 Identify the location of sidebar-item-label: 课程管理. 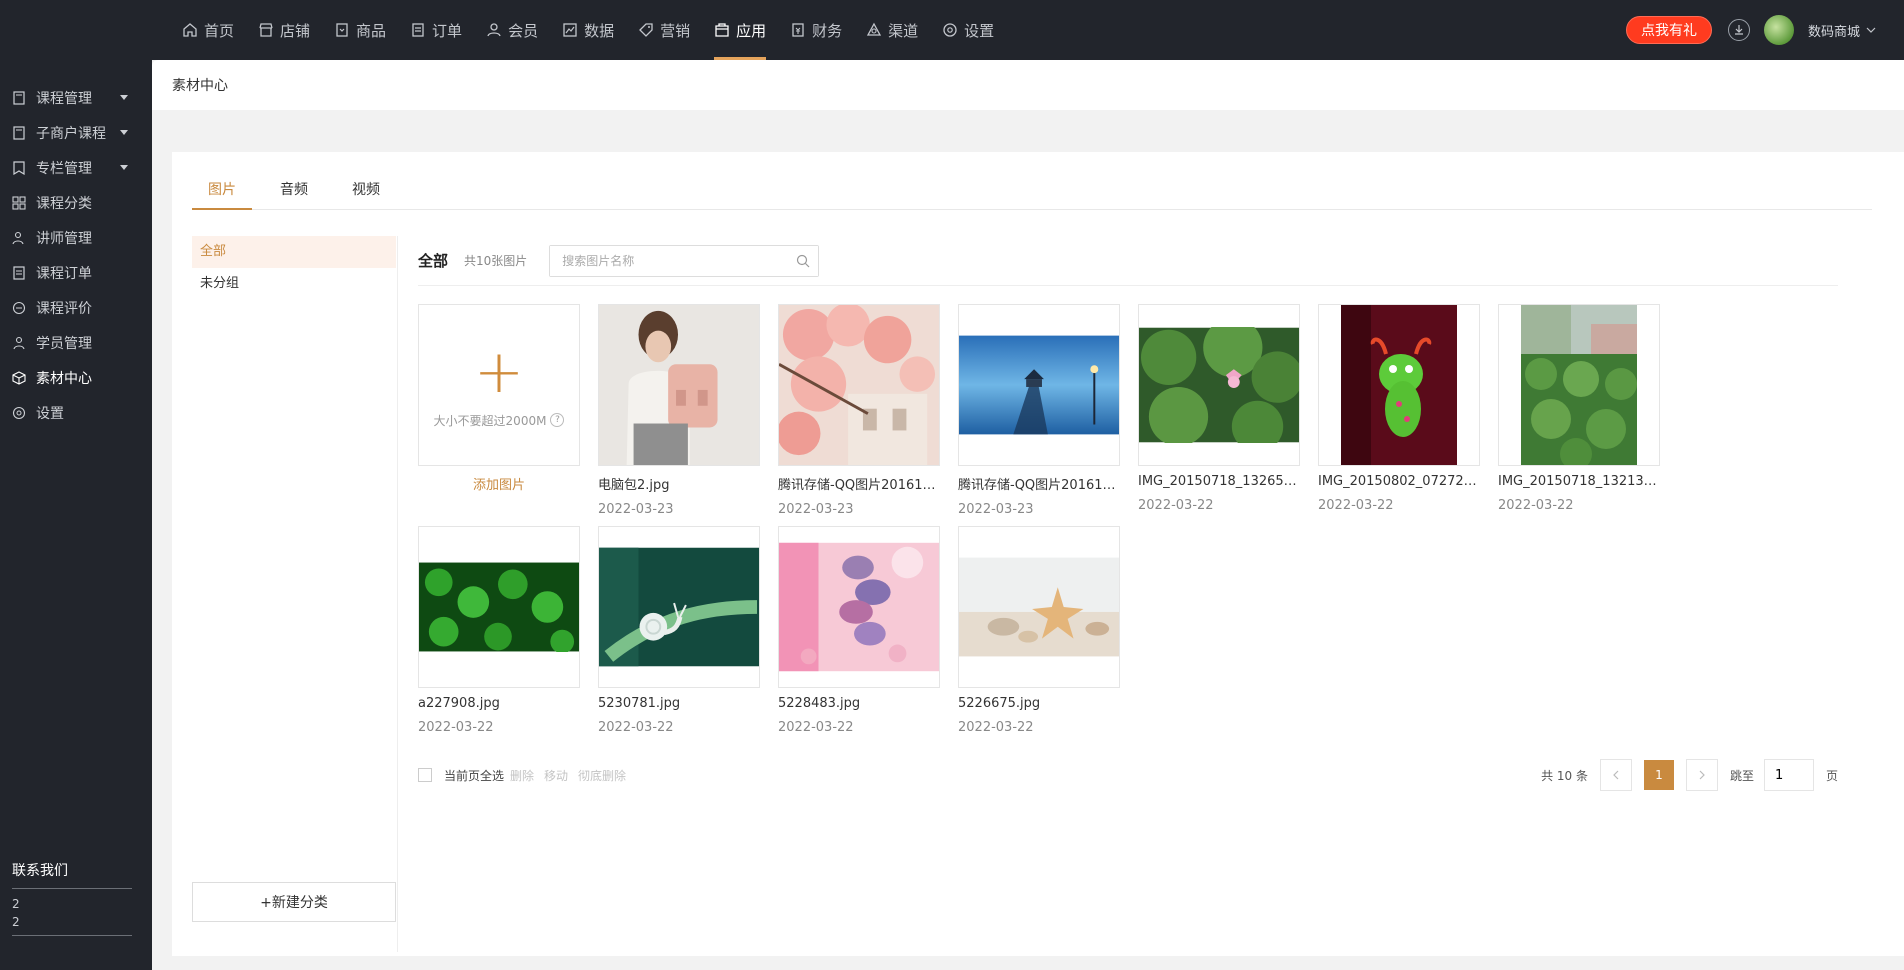
(64, 98).